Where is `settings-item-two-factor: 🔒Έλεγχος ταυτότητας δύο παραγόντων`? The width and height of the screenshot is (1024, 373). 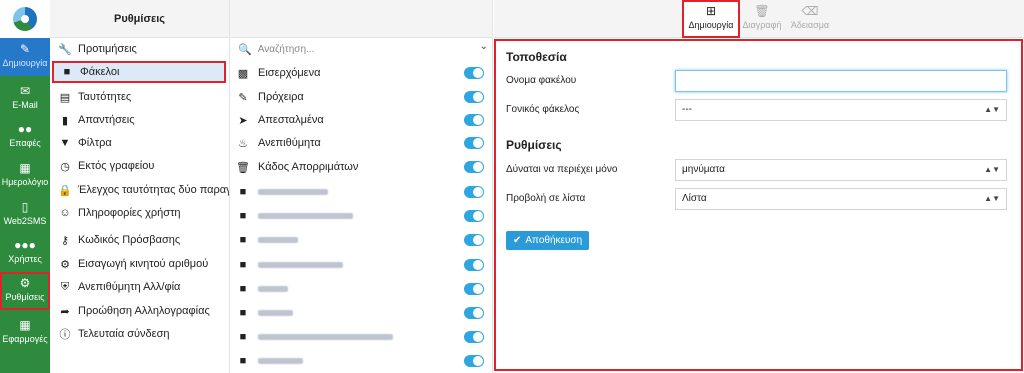
settings-item-two-factor: 🔒Έλεγχος ταυτότητας δύο παραγόντων is located at coordinates (139, 190).